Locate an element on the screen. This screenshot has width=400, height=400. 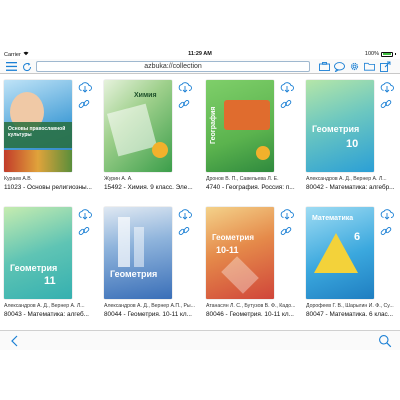
top-toolbar: azbuka://collection is located at coordinates (200, 66).